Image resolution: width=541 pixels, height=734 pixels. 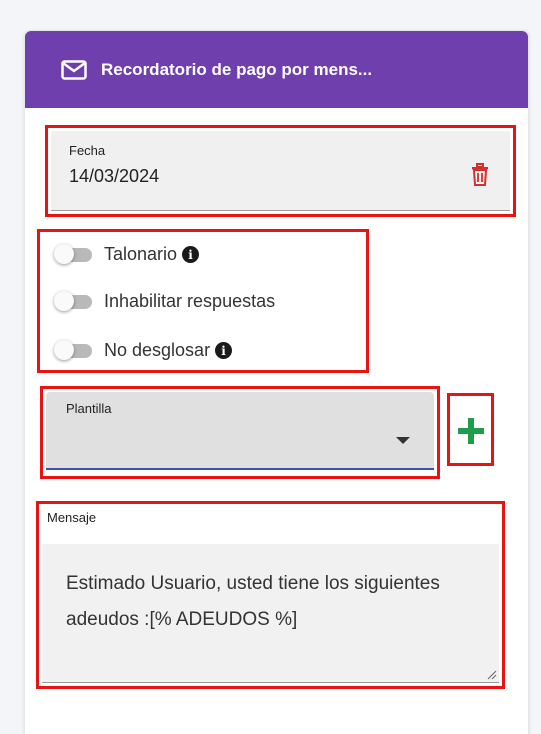 I want to click on plantilla-label: Plantilla, so click(x=89, y=408).